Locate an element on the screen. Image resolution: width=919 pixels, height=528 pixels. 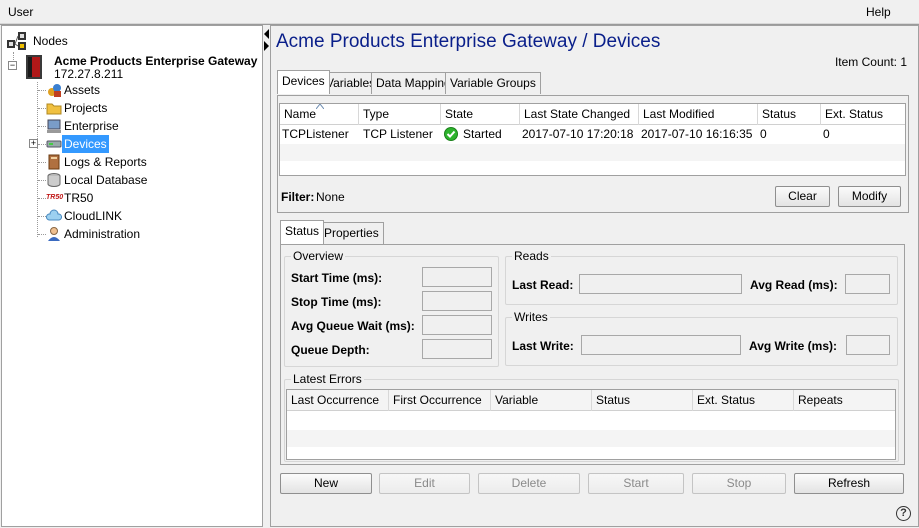
sidebar-item-label: Devices is located at coordinates (85, 144).